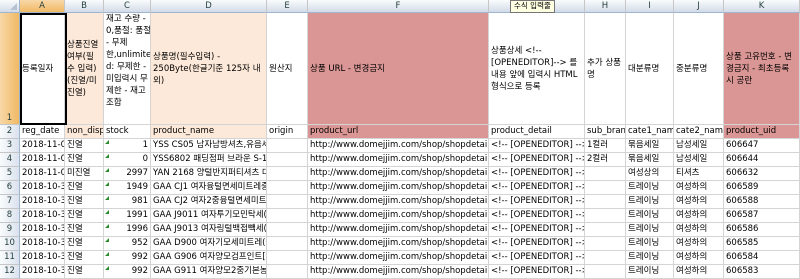  Describe the element at coordinates (287, 132) in the screenshot. I see `field-name-cell-e: origin` at that location.